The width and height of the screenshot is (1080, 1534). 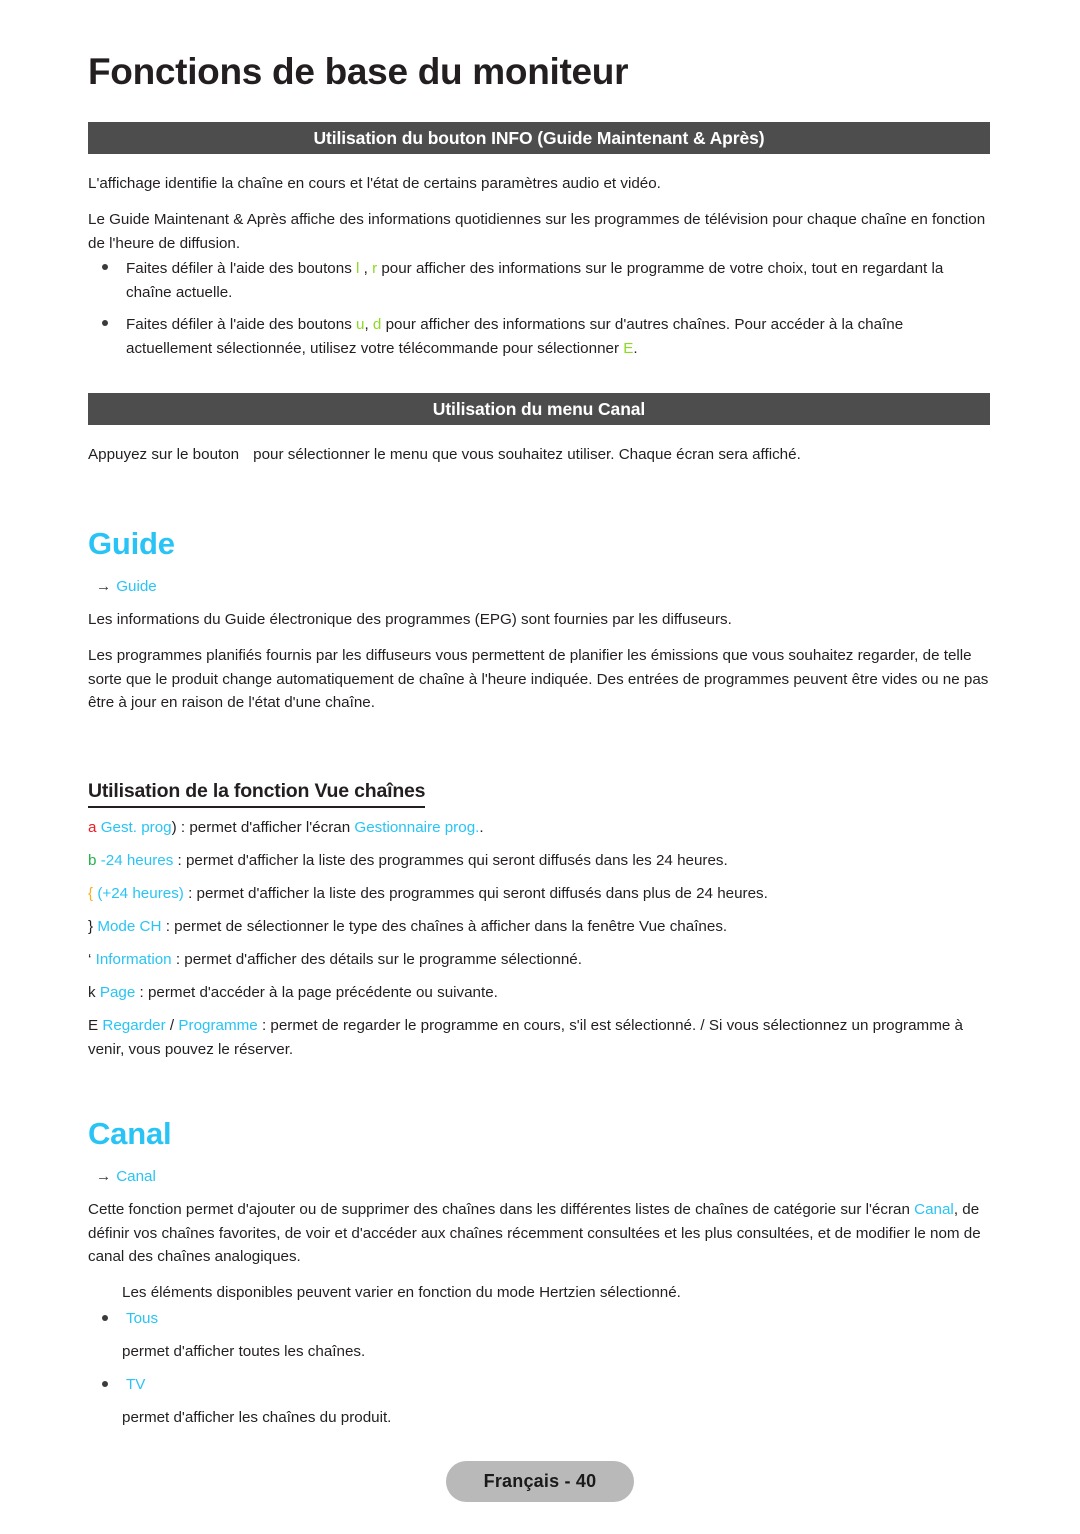 What do you see at coordinates (92, 860) in the screenshot?
I see `key-b-green-icon: b` at bounding box center [92, 860].